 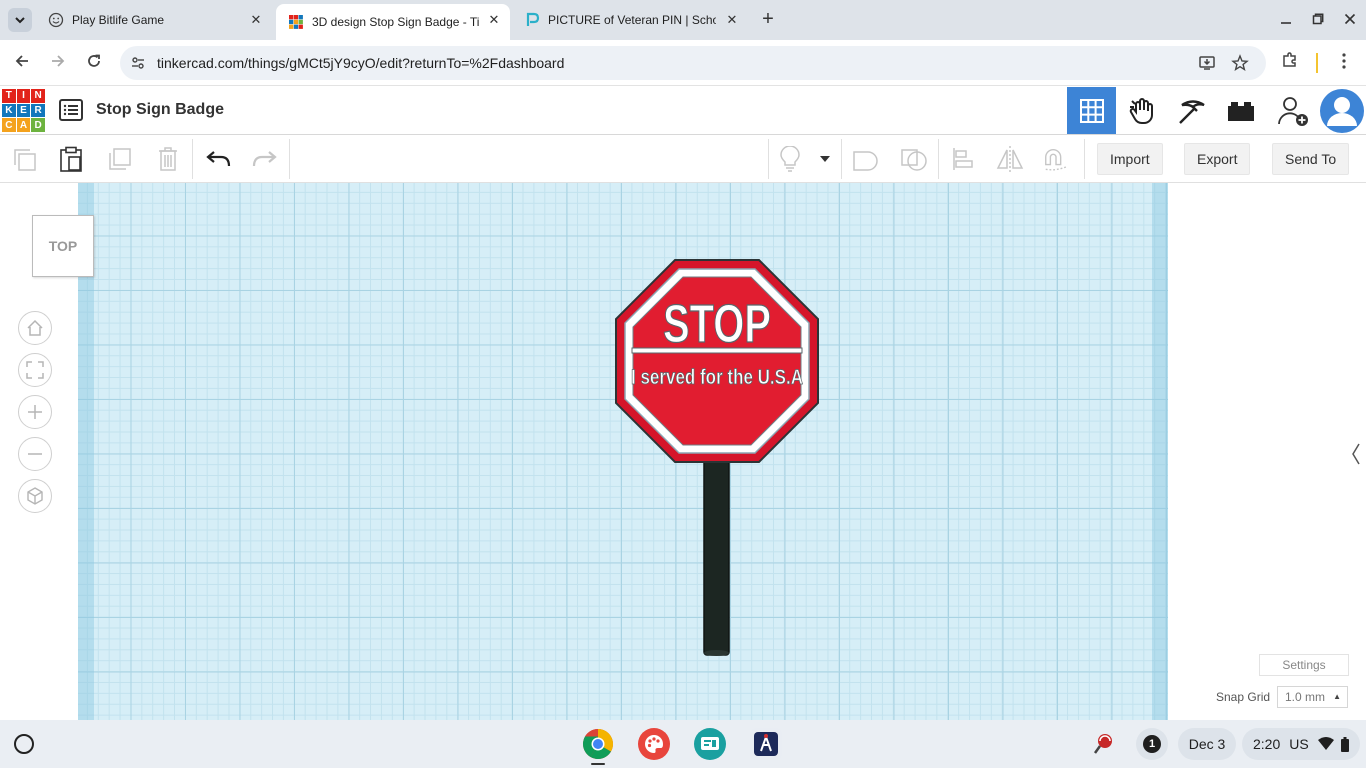 What do you see at coordinates (533, 19) in the screenshot?
I see `picture-favicon-icon` at bounding box center [533, 19].